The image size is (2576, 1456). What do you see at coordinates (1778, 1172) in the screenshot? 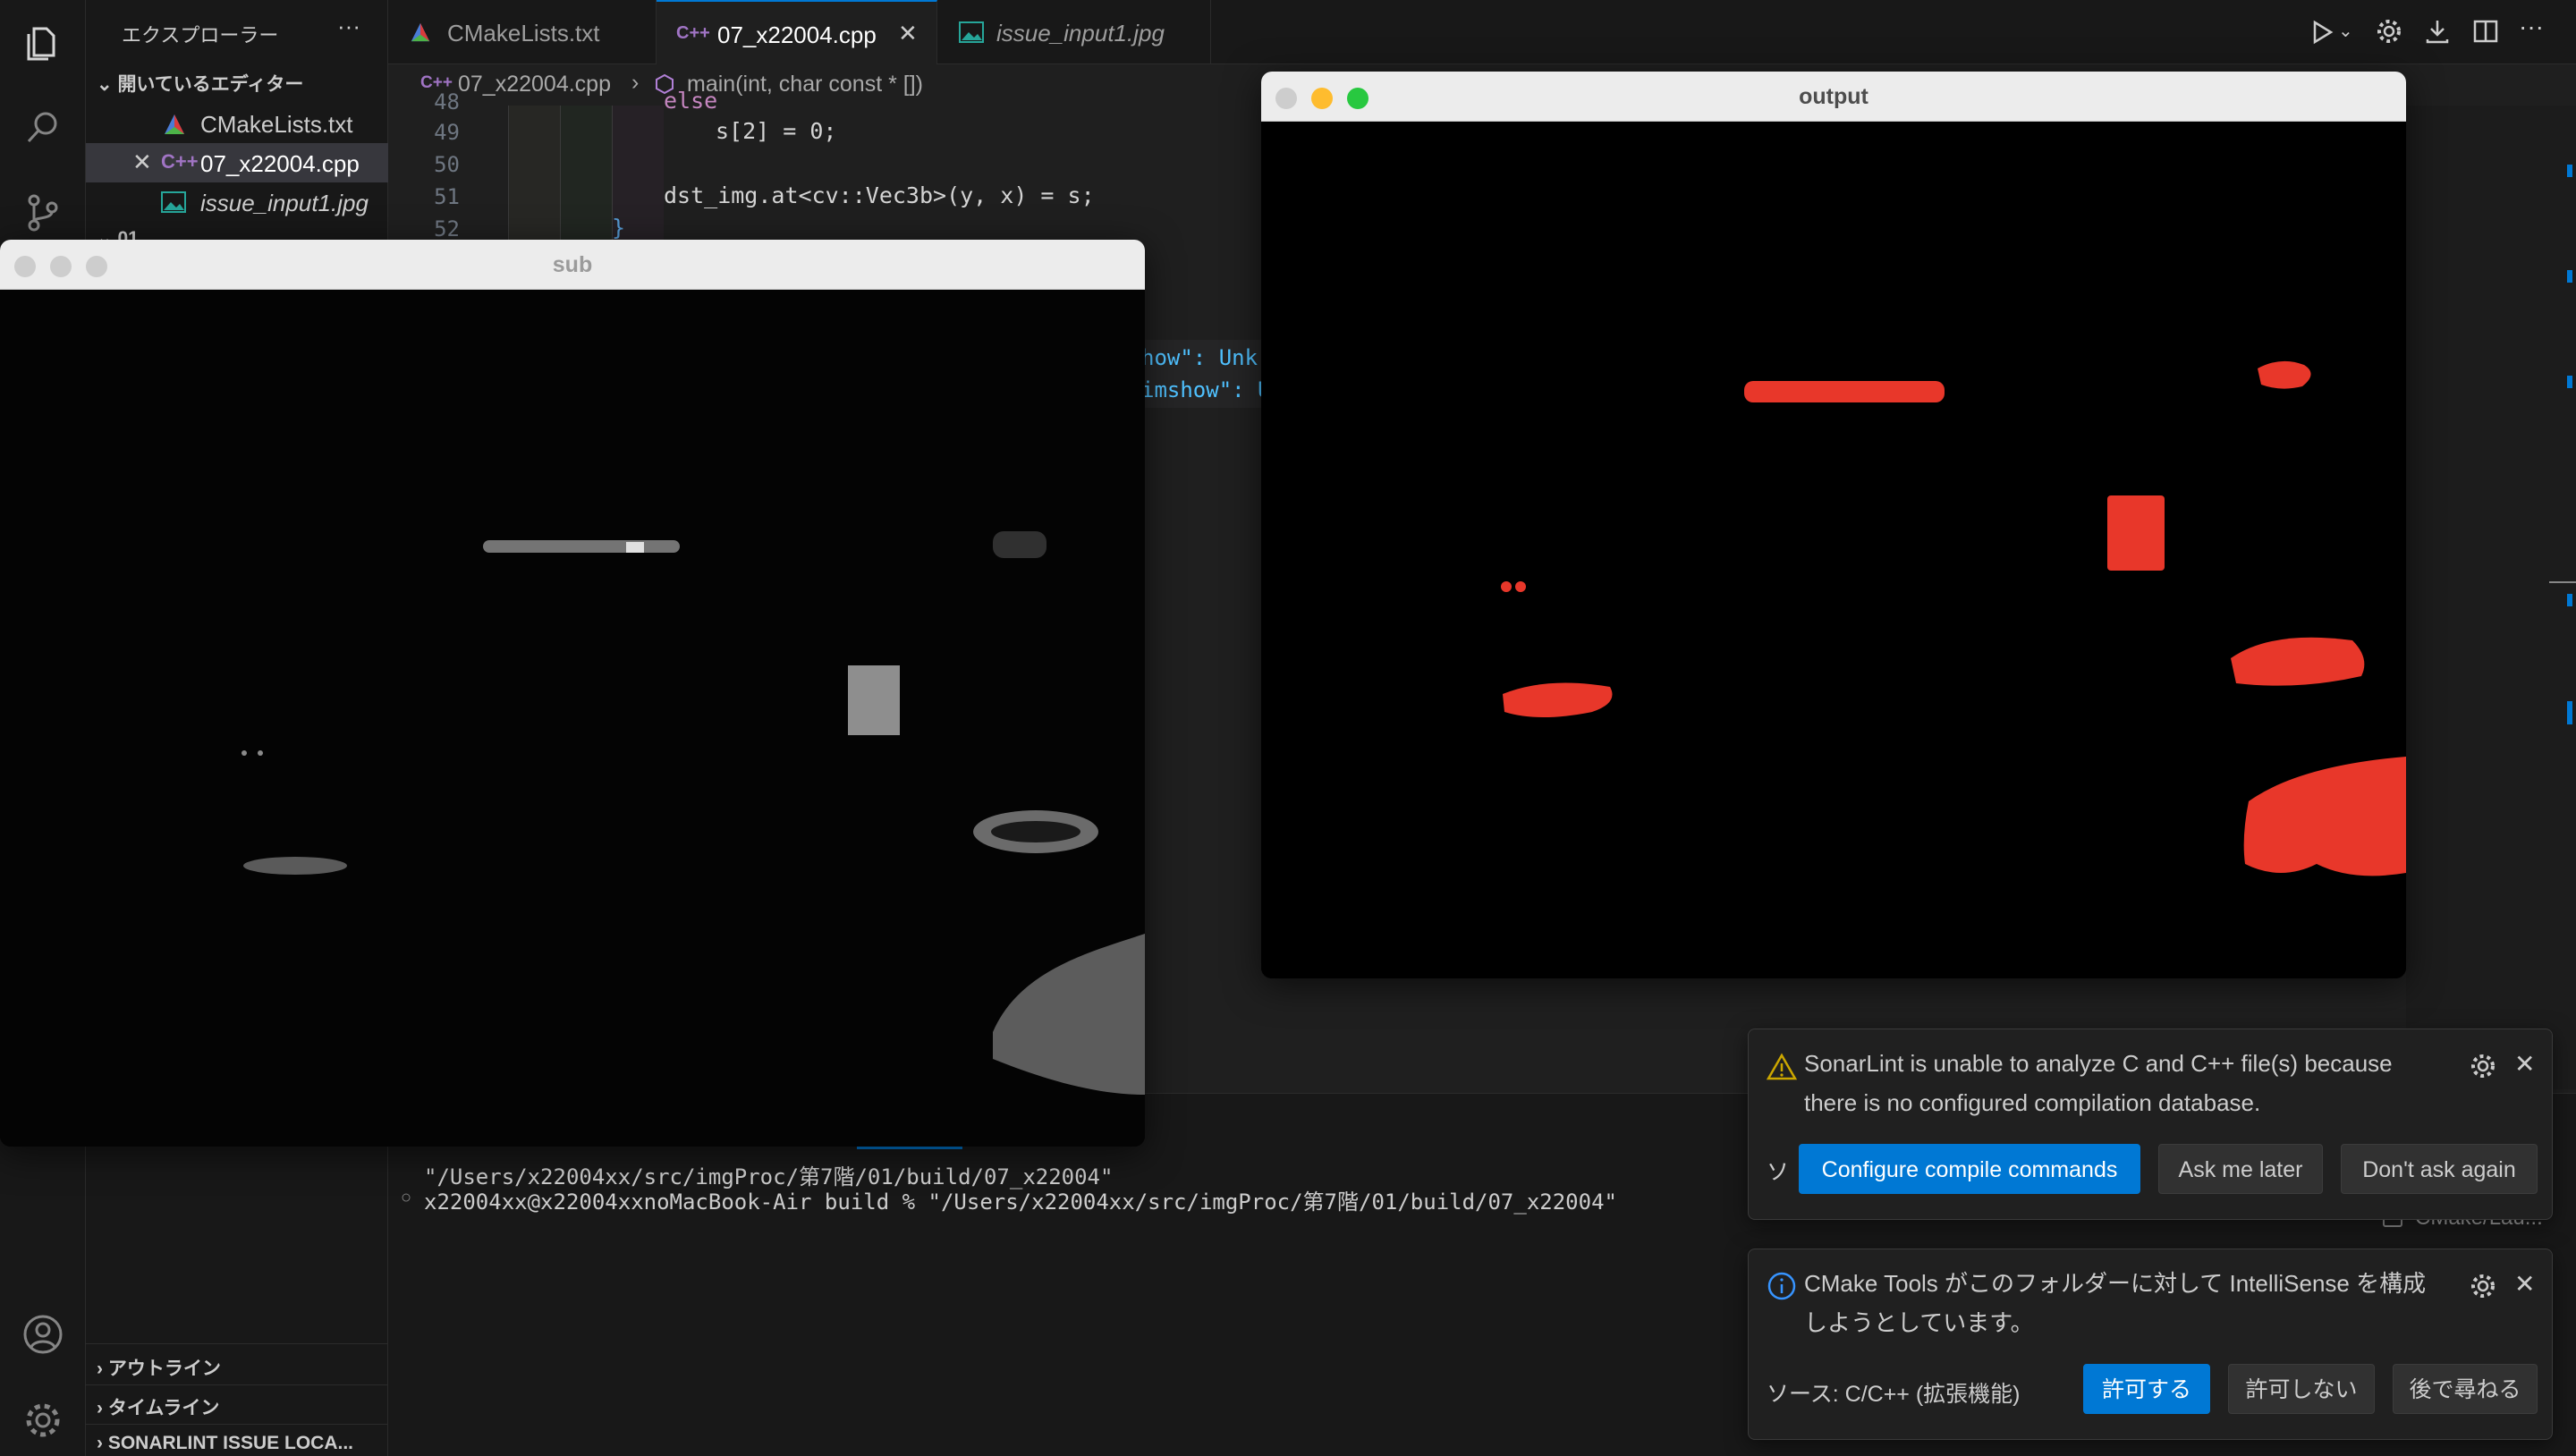
I see `notification-source: ソ` at bounding box center [1778, 1172].